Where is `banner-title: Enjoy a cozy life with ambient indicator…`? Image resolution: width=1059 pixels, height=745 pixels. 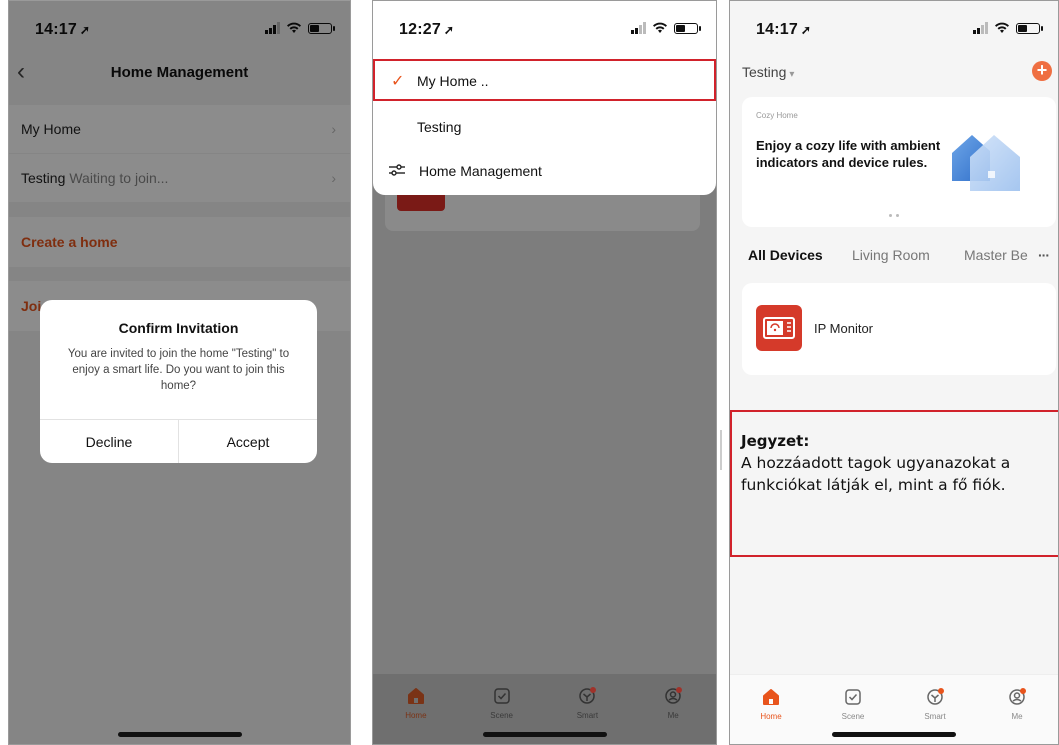 banner-title: Enjoy a cozy life with ambient indicator… is located at coordinates (848, 154).